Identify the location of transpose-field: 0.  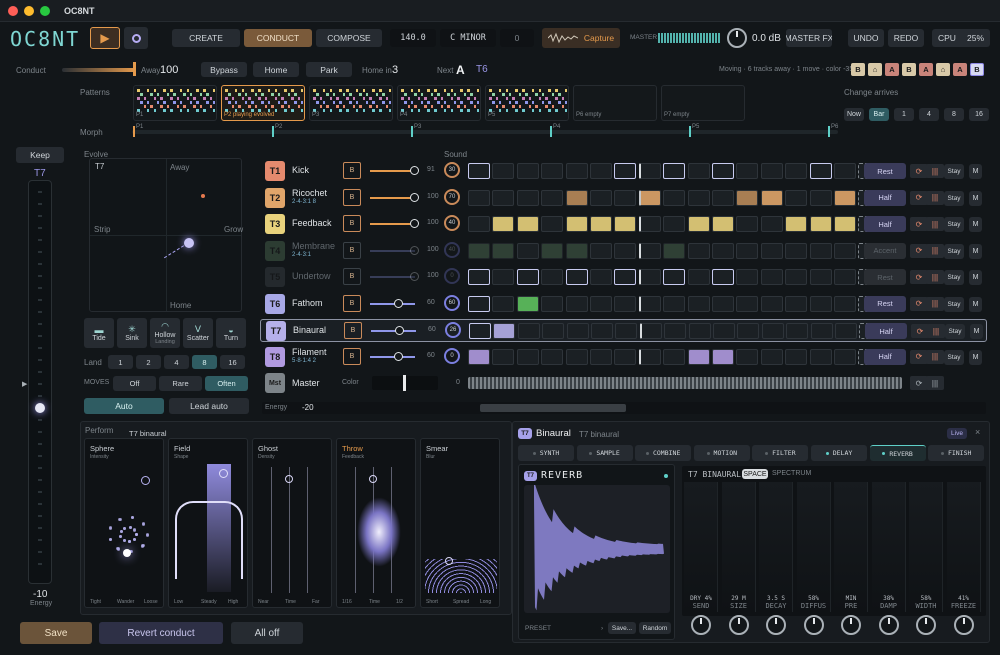
(517, 38).